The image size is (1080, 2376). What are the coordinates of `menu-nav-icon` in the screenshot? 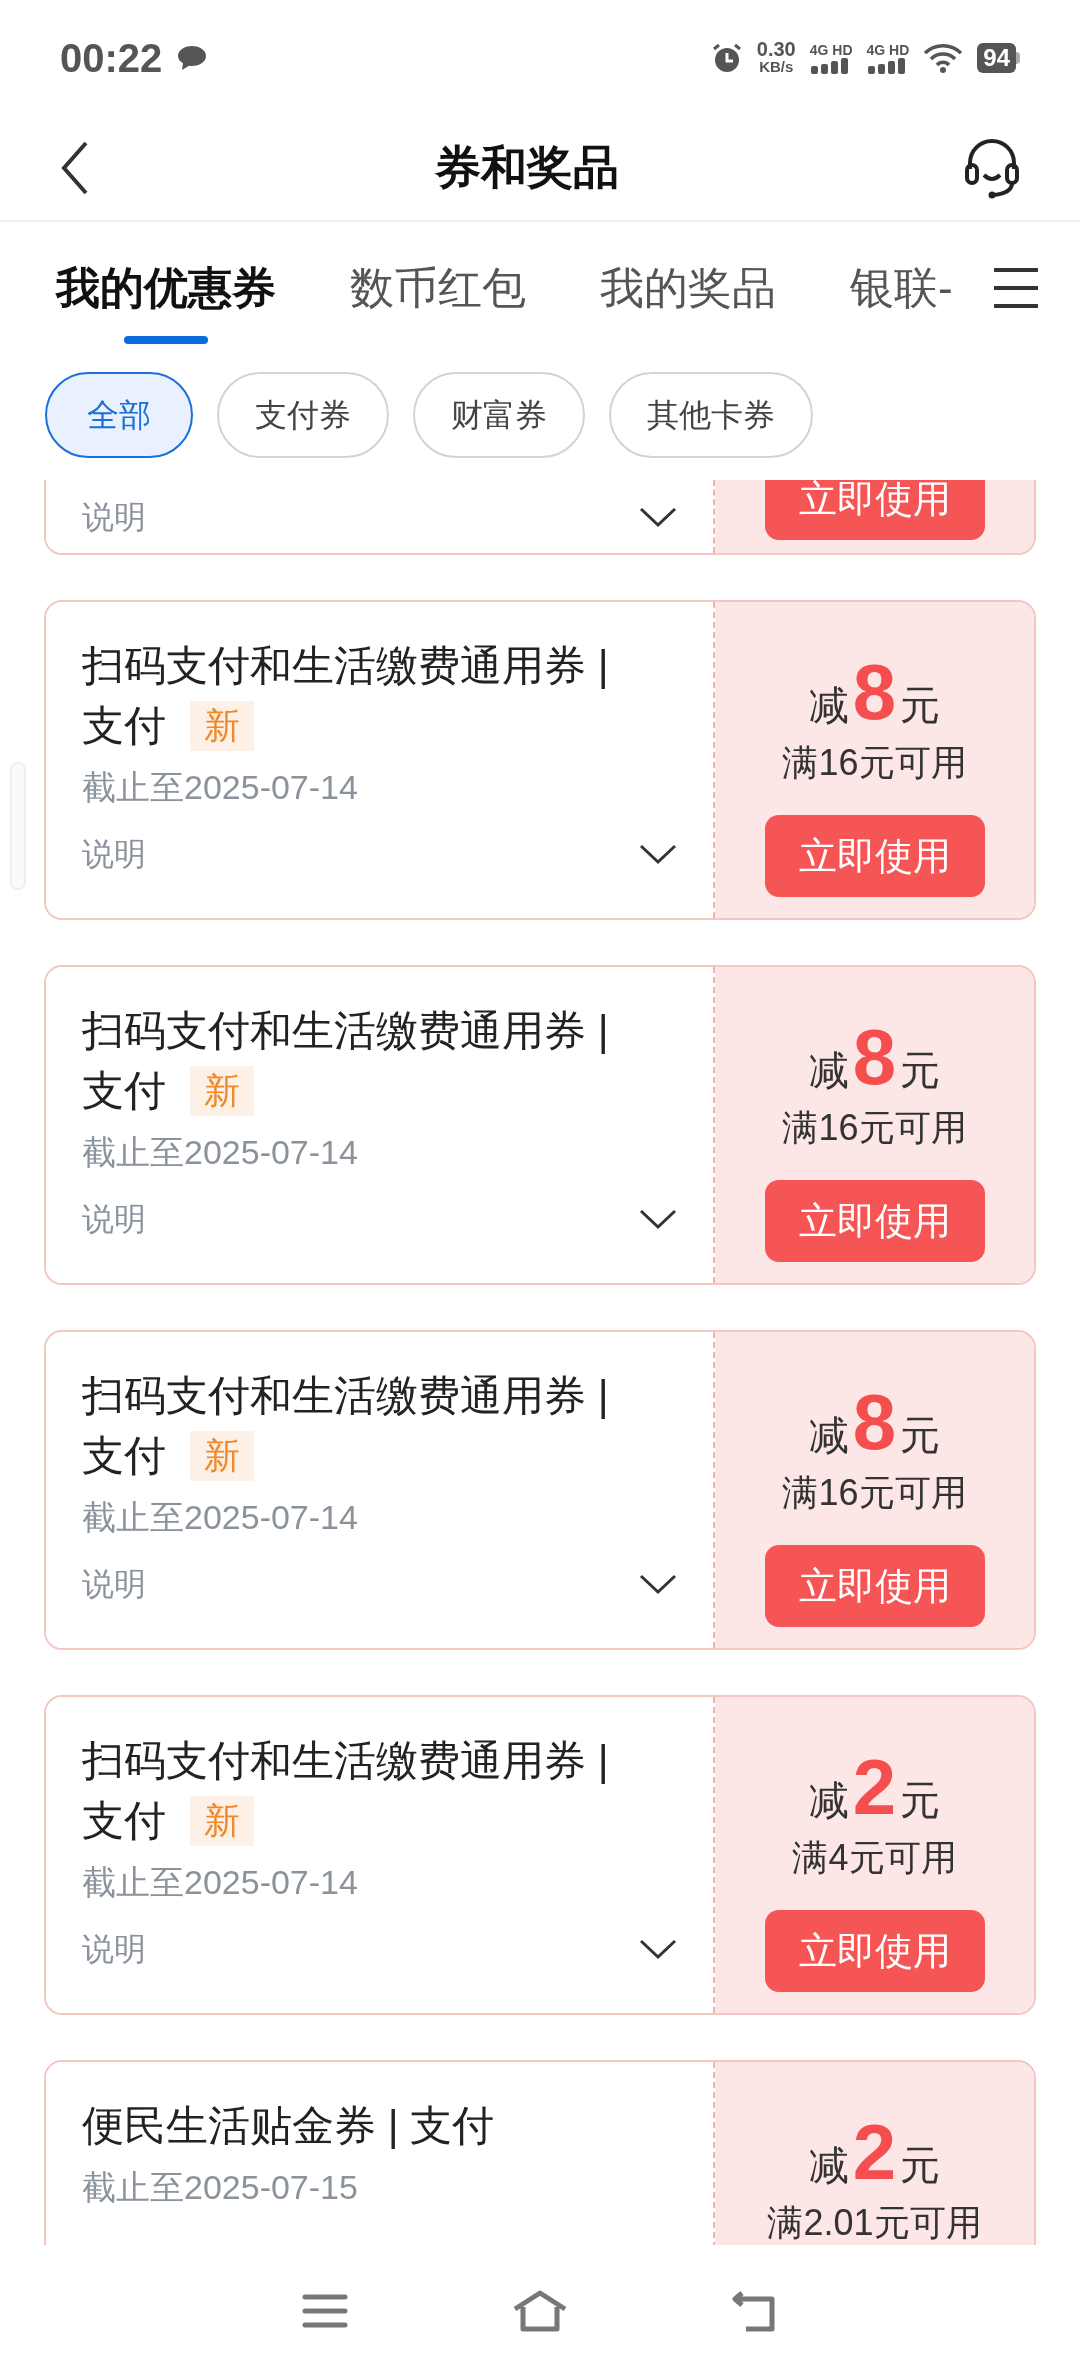 It's located at (324, 2310).